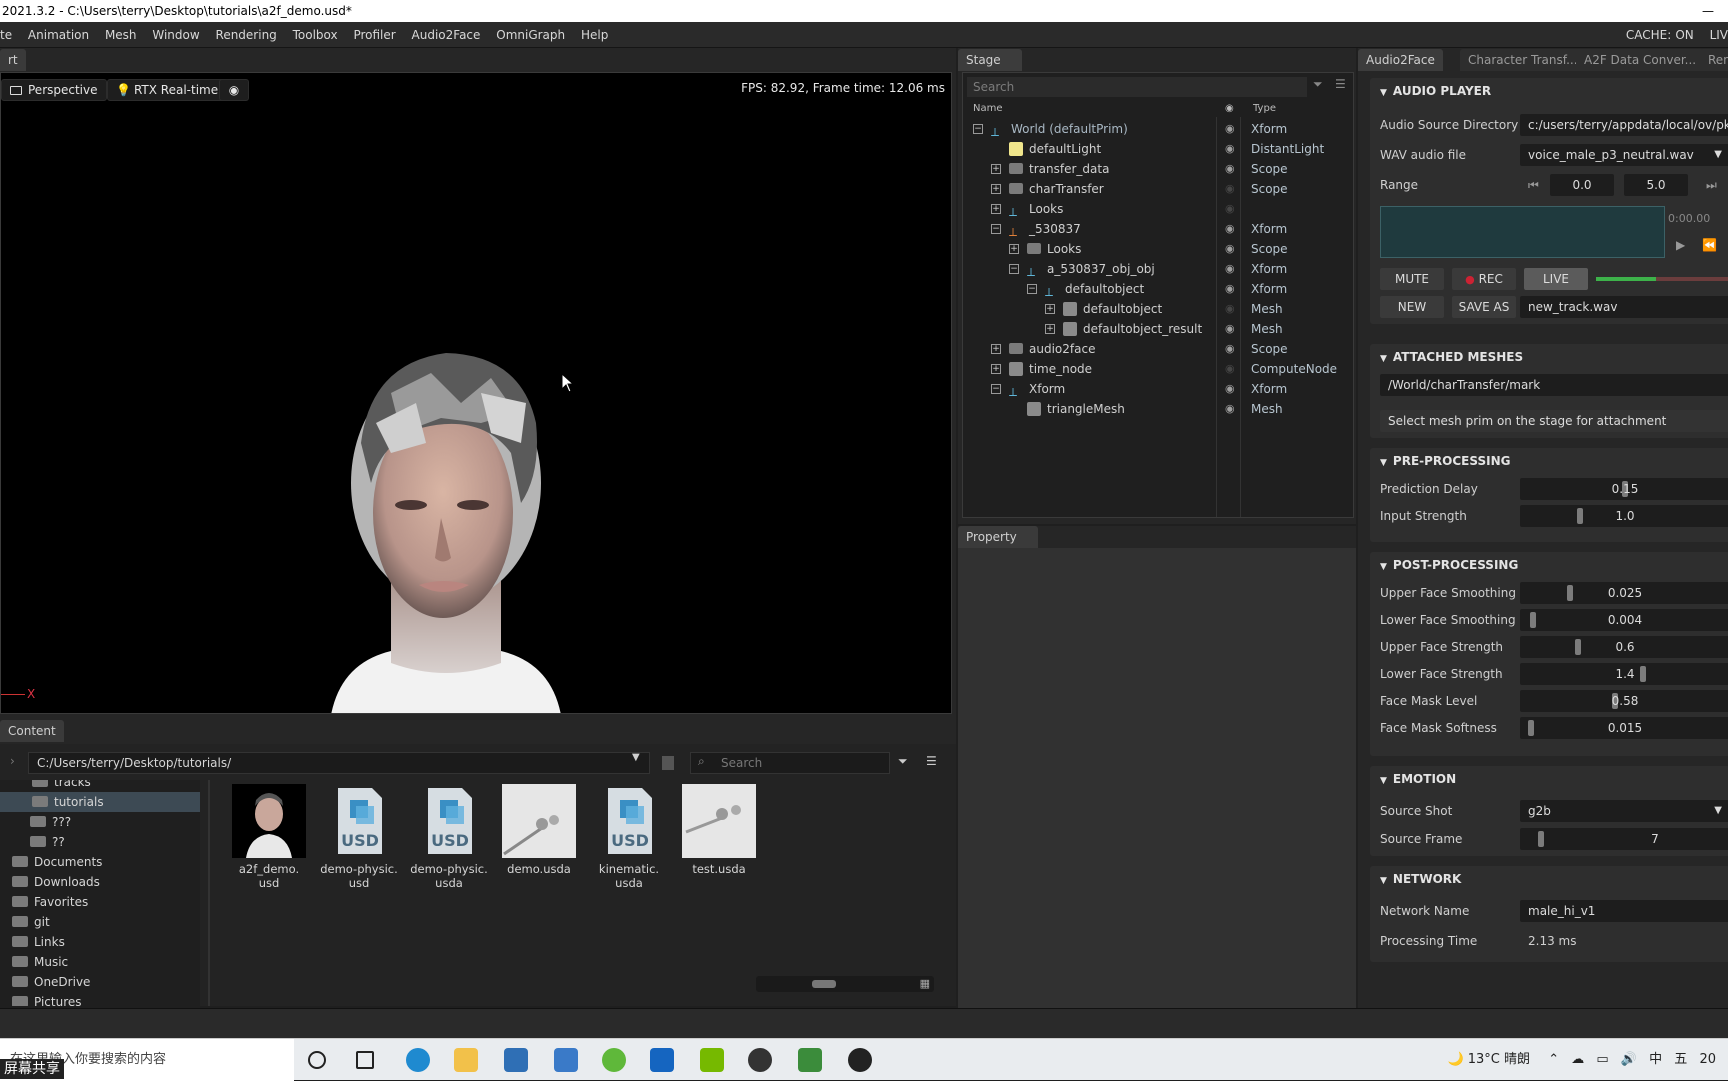 The width and height of the screenshot is (1728, 1081). Describe the element at coordinates (1159, 129) in the screenshot. I see `stage-row: − ⟂ World (defaultPrim) ◉ Xform` at that location.